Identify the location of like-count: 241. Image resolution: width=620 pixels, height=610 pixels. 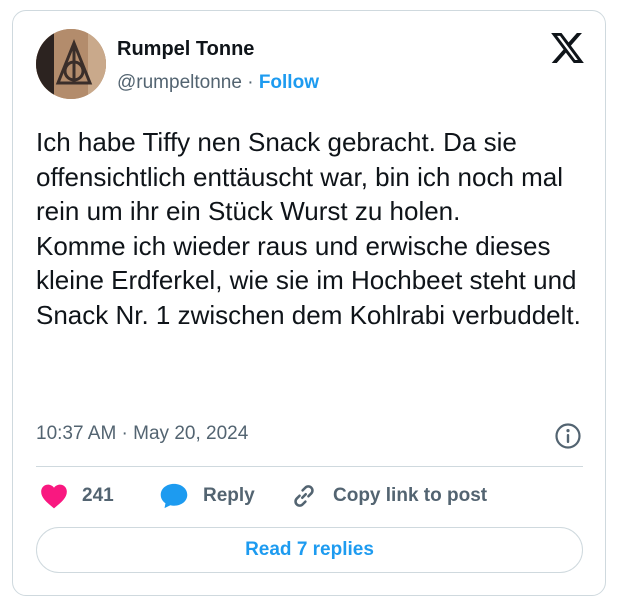
(98, 495).